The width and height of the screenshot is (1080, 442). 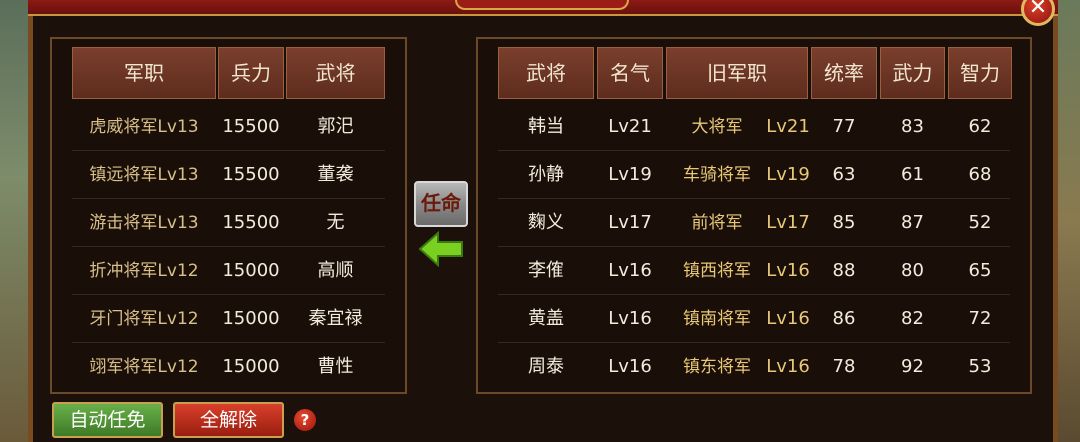 What do you see at coordinates (912, 126) in the screenshot?
I see `force-cell: 83` at bounding box center [912, 126].